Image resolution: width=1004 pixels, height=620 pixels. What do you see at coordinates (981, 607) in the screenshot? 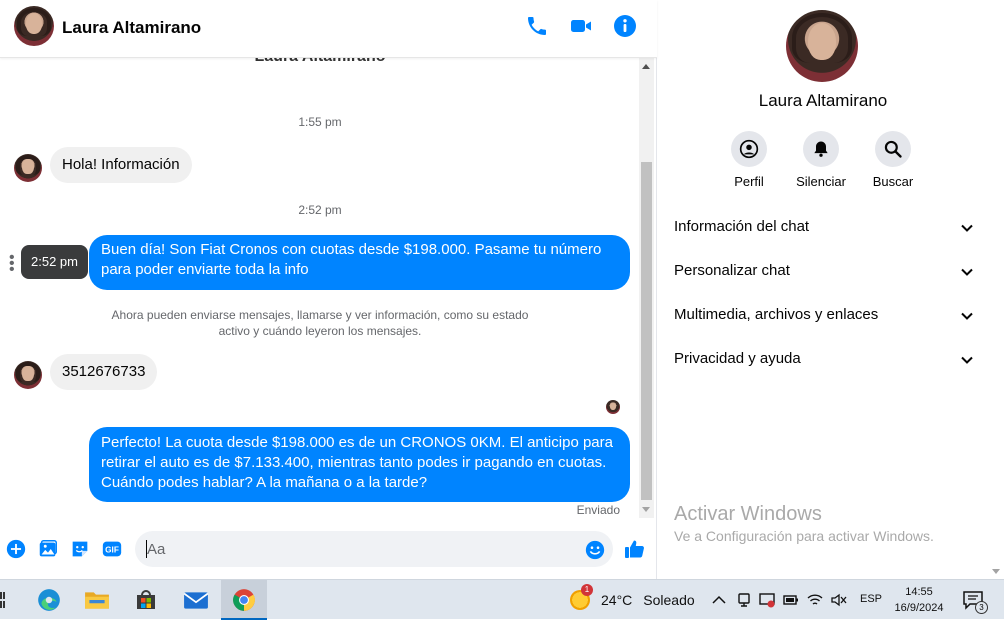
I see `notification-count: 3` at bounding box center [981, 607].